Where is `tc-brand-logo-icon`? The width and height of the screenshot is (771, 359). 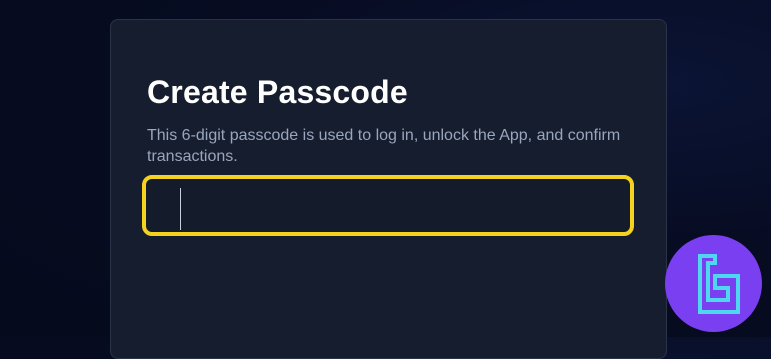 tc-brand-logo-icon is located at coordinates (718, 283).